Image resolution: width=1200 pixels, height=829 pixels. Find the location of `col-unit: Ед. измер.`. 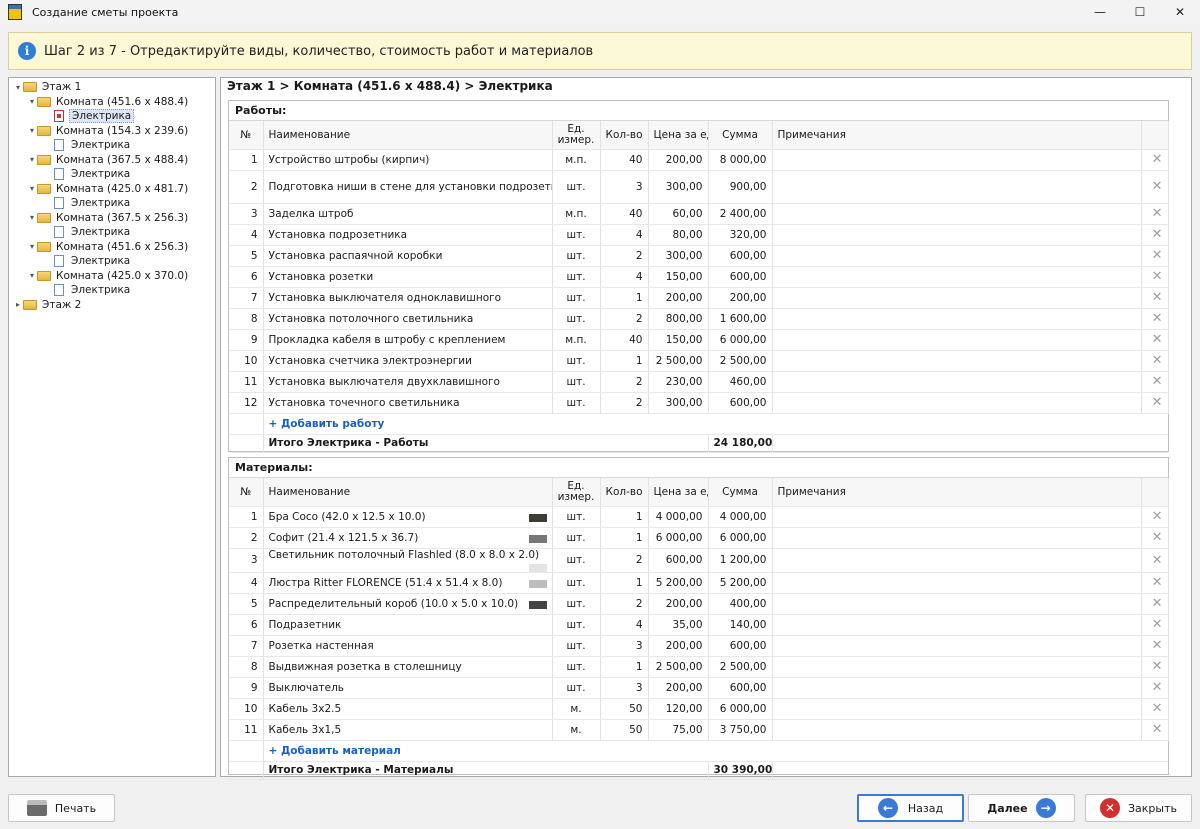

col-unit: Ед. измер. is located at coordinates (576, 492).